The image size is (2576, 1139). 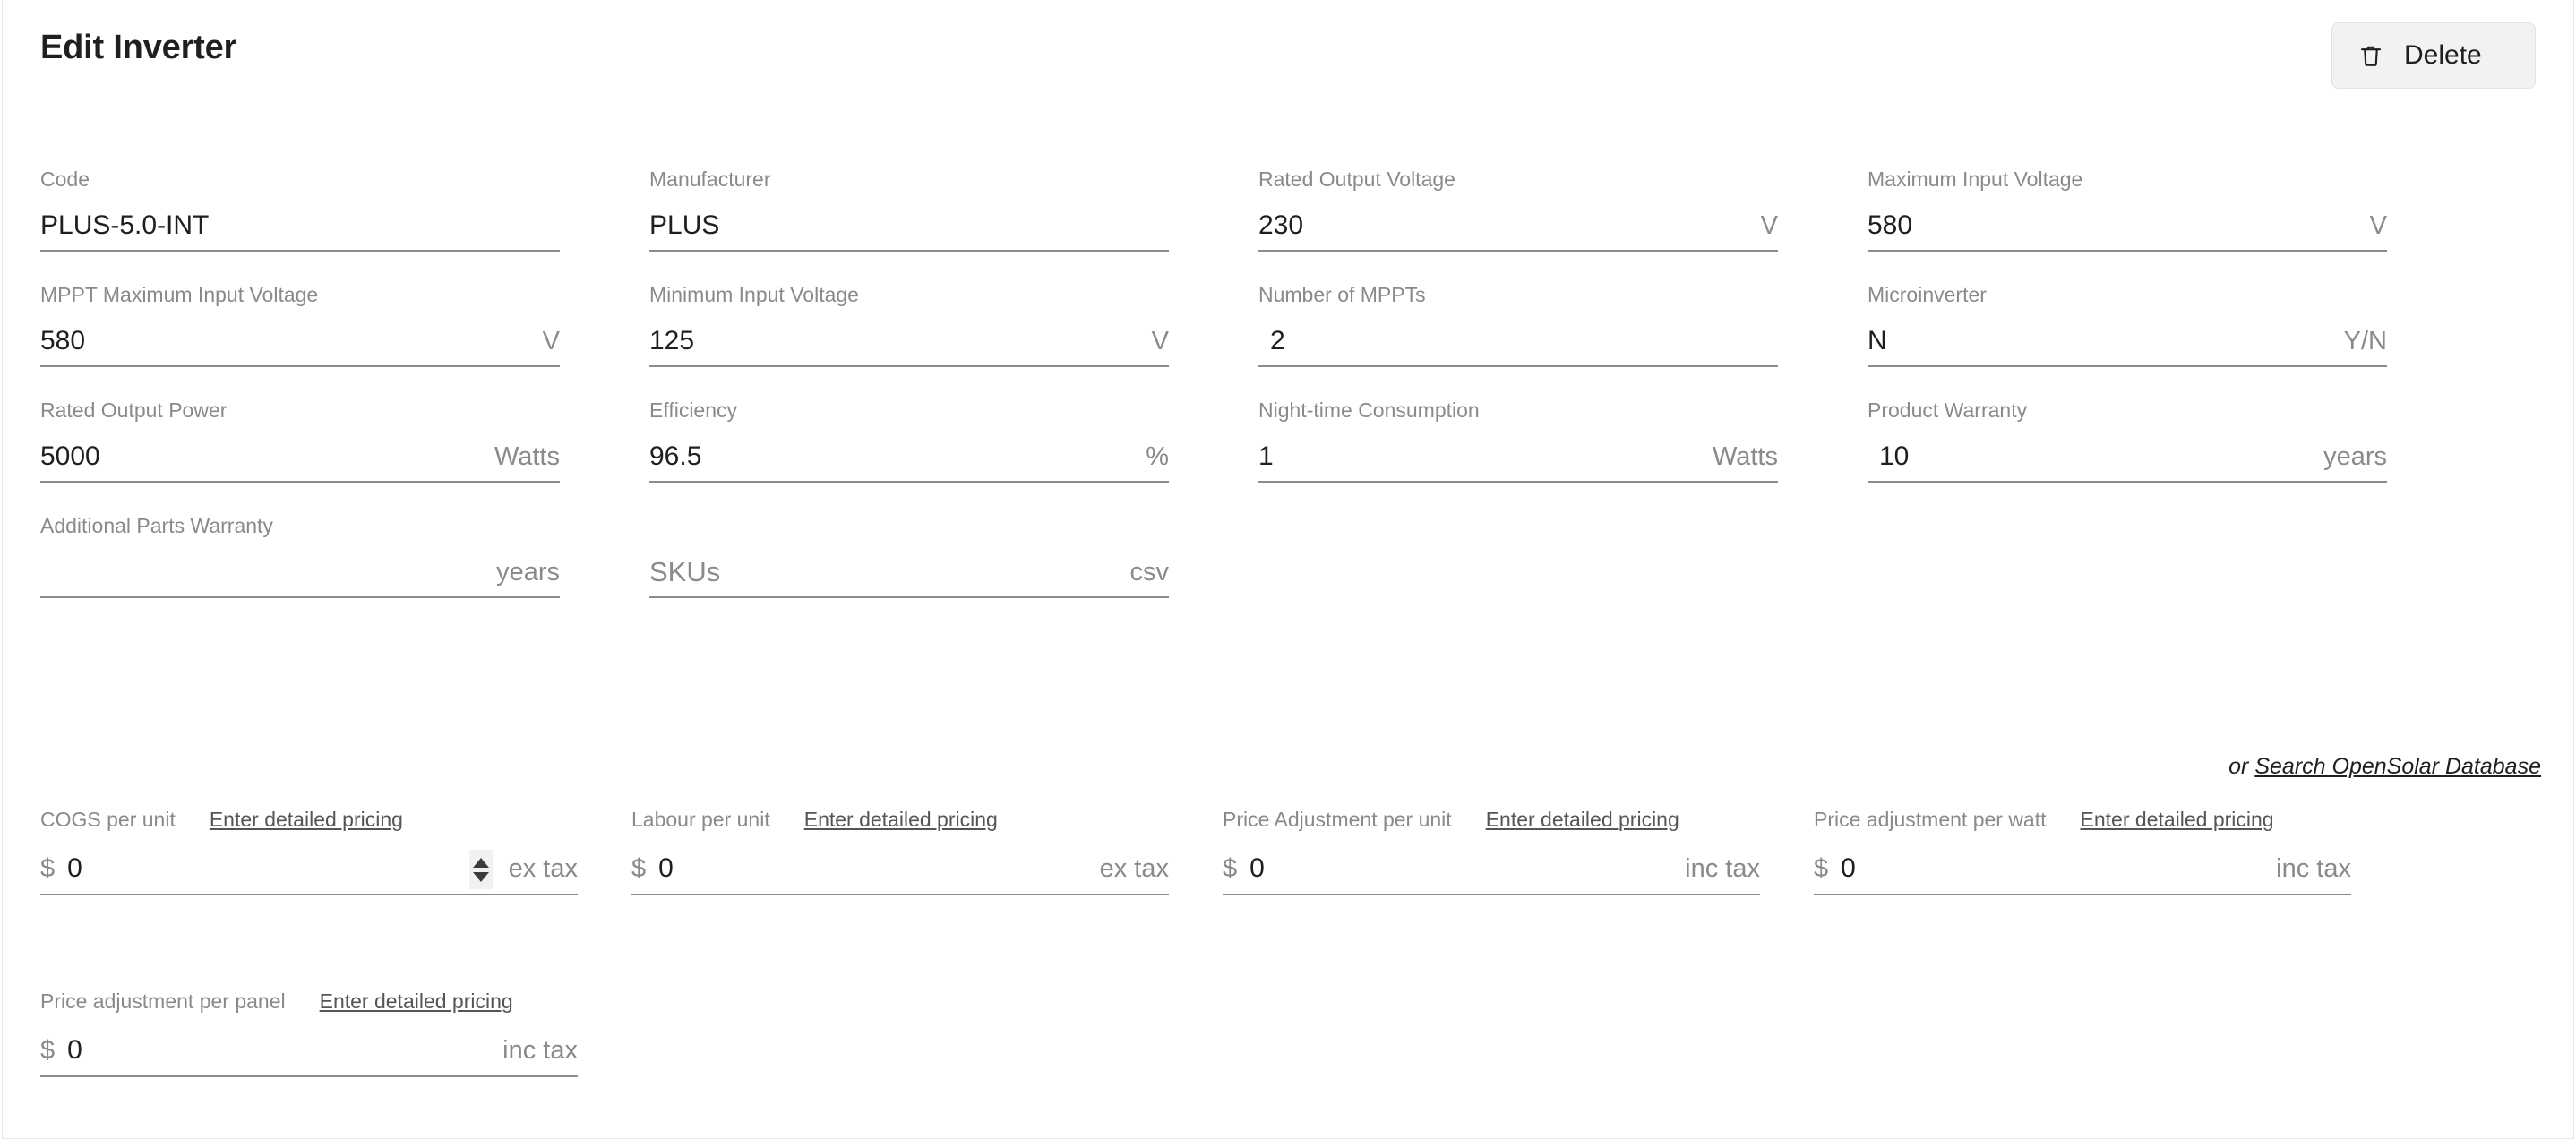 What do you see at coordinates (300, 227) in the screenshot?
I see `code-input: PLUS-5.0-INT` at bounding box center [300, 227].